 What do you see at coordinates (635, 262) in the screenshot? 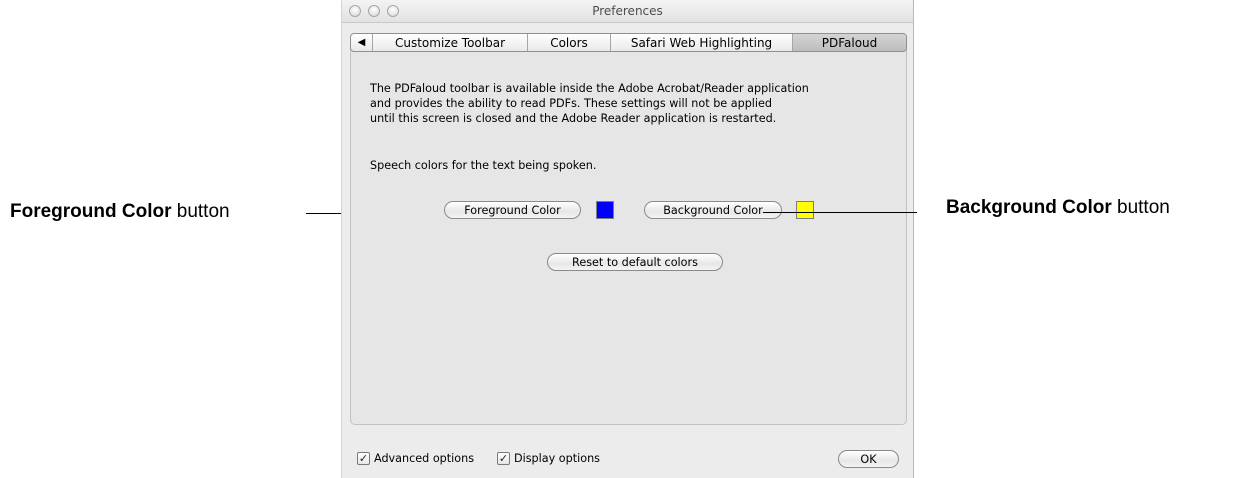
I see `reset-default-colors-button: Reset to default colors` at bounding box center [635, 262].